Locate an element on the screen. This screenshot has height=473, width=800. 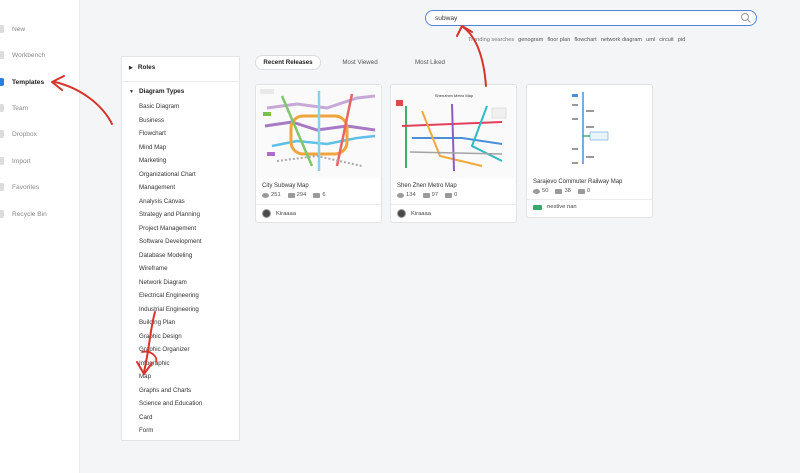
copies-stat: 294 is located at coordinates (296, 195).